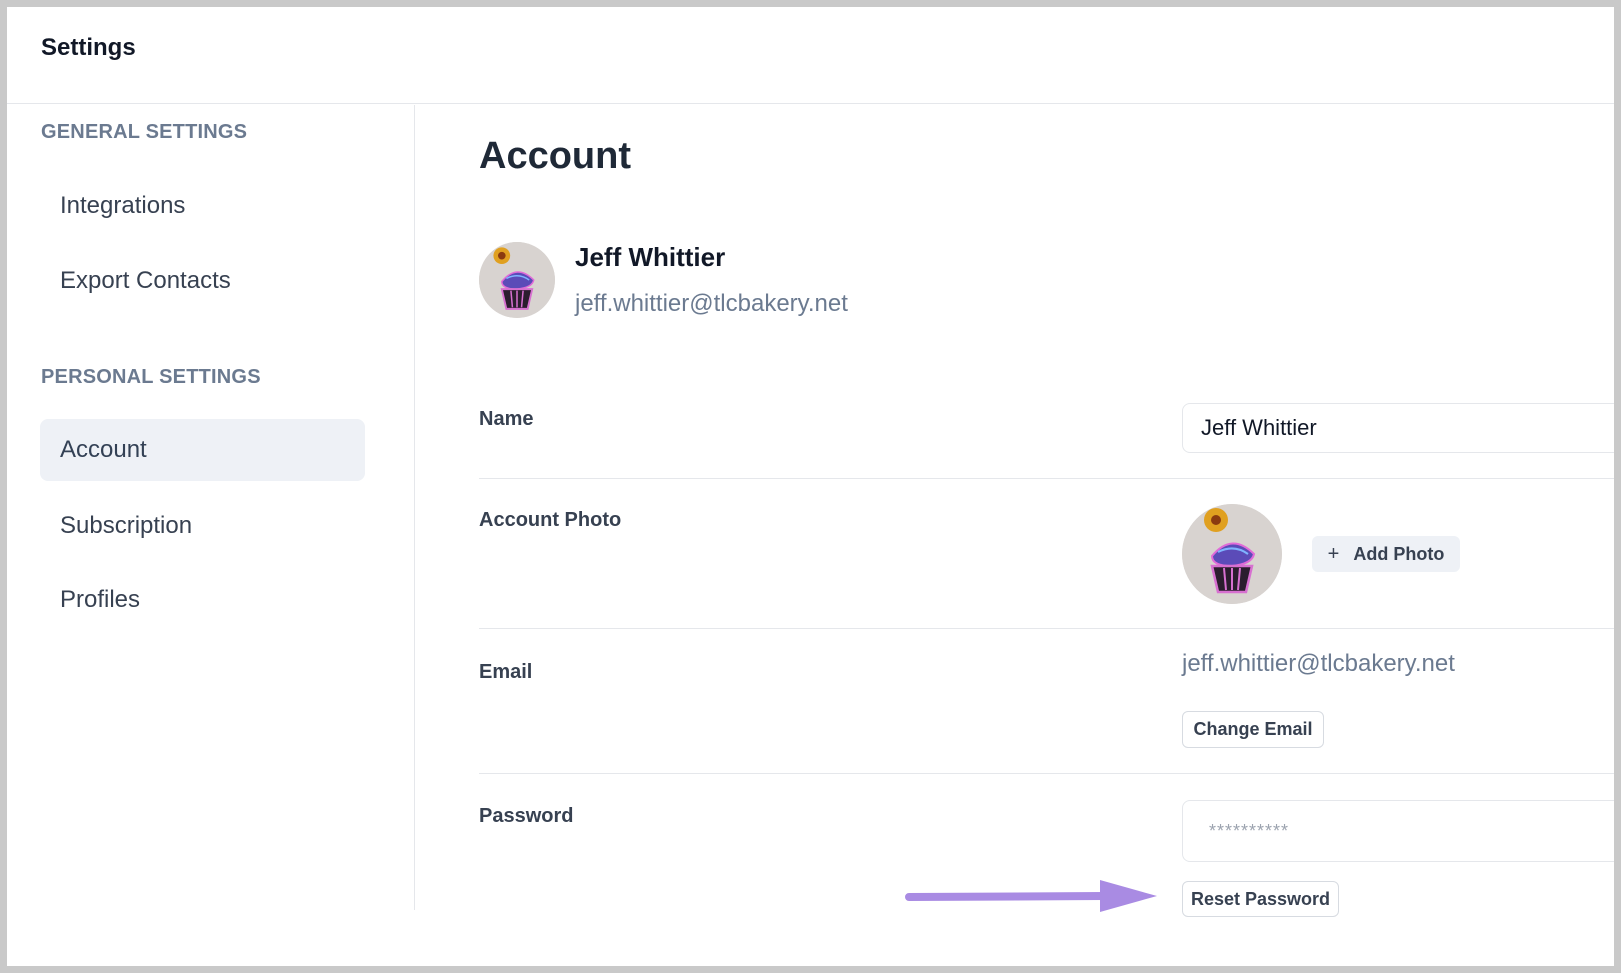 The width and height of the screenshot is (1621, 973). Describe the element at coordinates (555, 156) in the screenshot. I see `page-title: Account` at that location.